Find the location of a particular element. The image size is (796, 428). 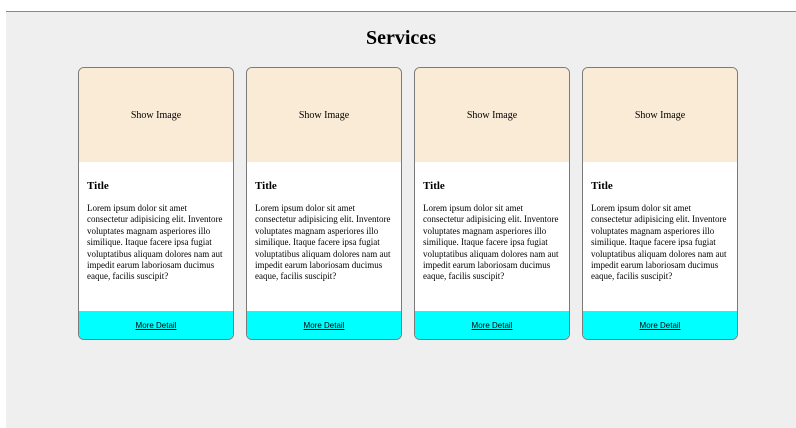

page-title: Services is located at coordinates (401, 38).